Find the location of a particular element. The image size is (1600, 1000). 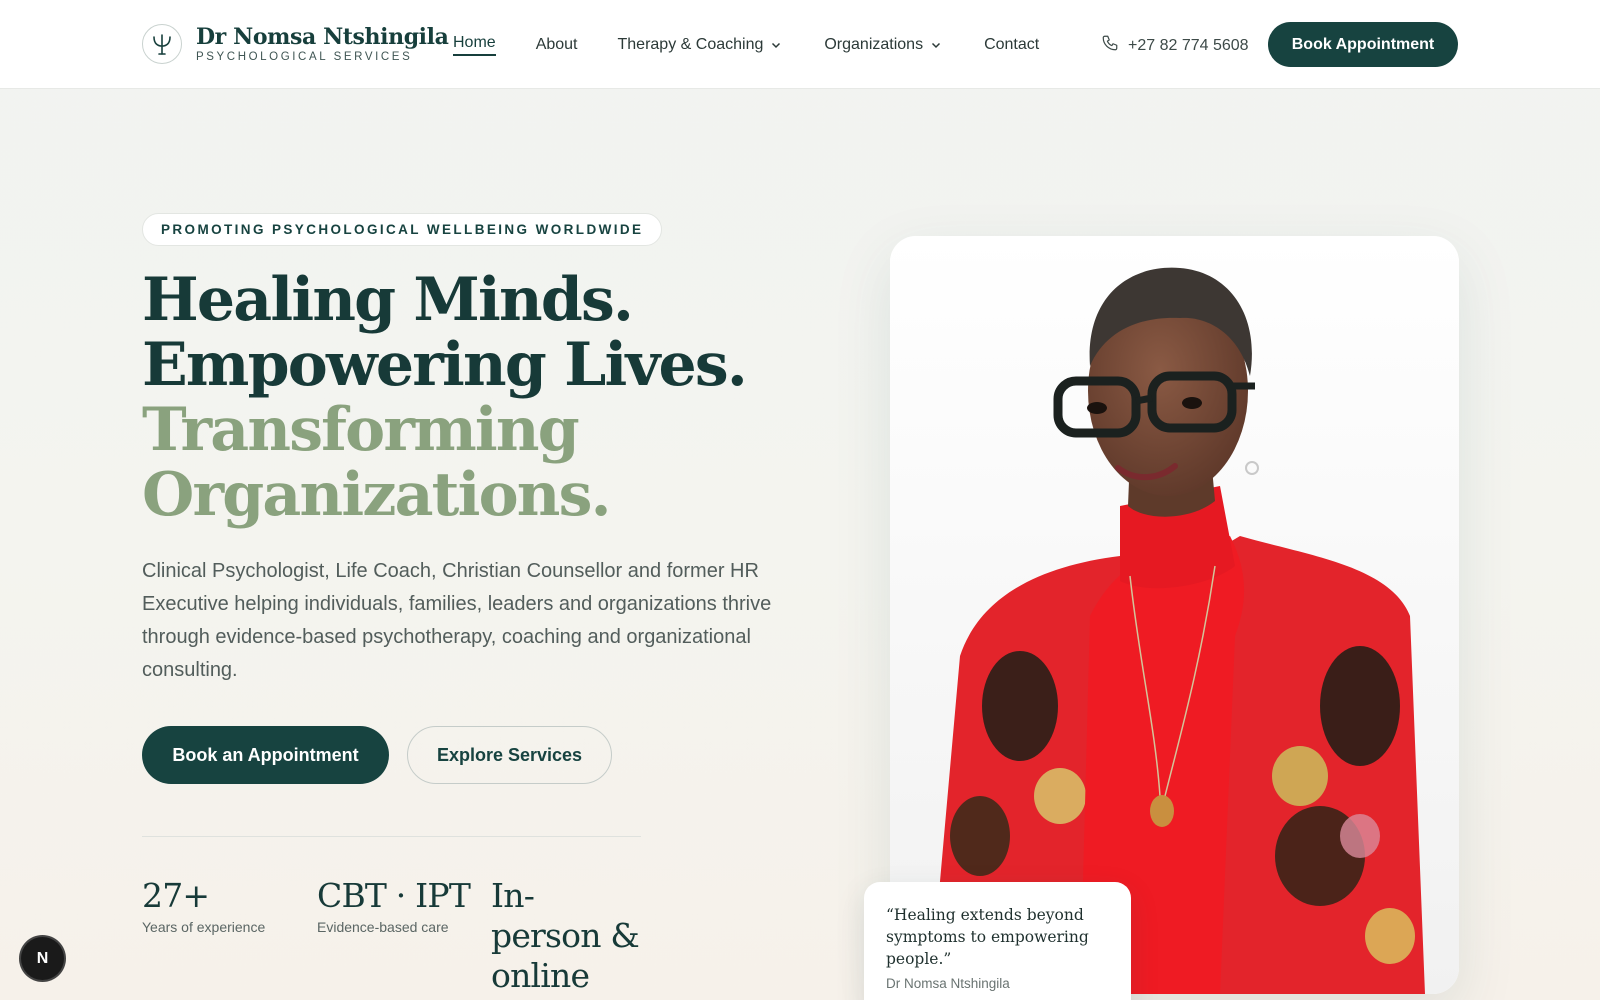

stat-experience: 27+ Years of experience is located at coordinates (203, 905).